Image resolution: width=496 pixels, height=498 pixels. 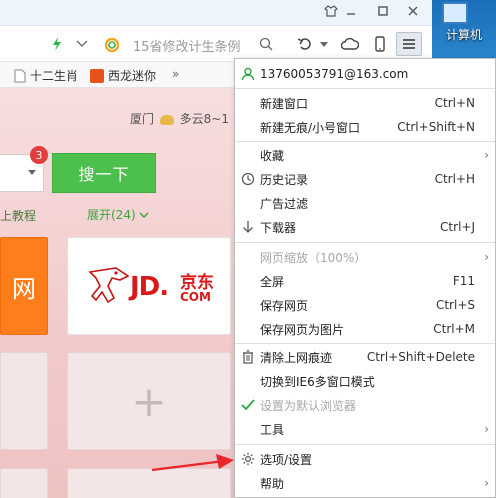 What do you see at coordinates (272, 155) in the screenshot?
I see `menu-item-label: 收藏` at bounding box center [272, 155].